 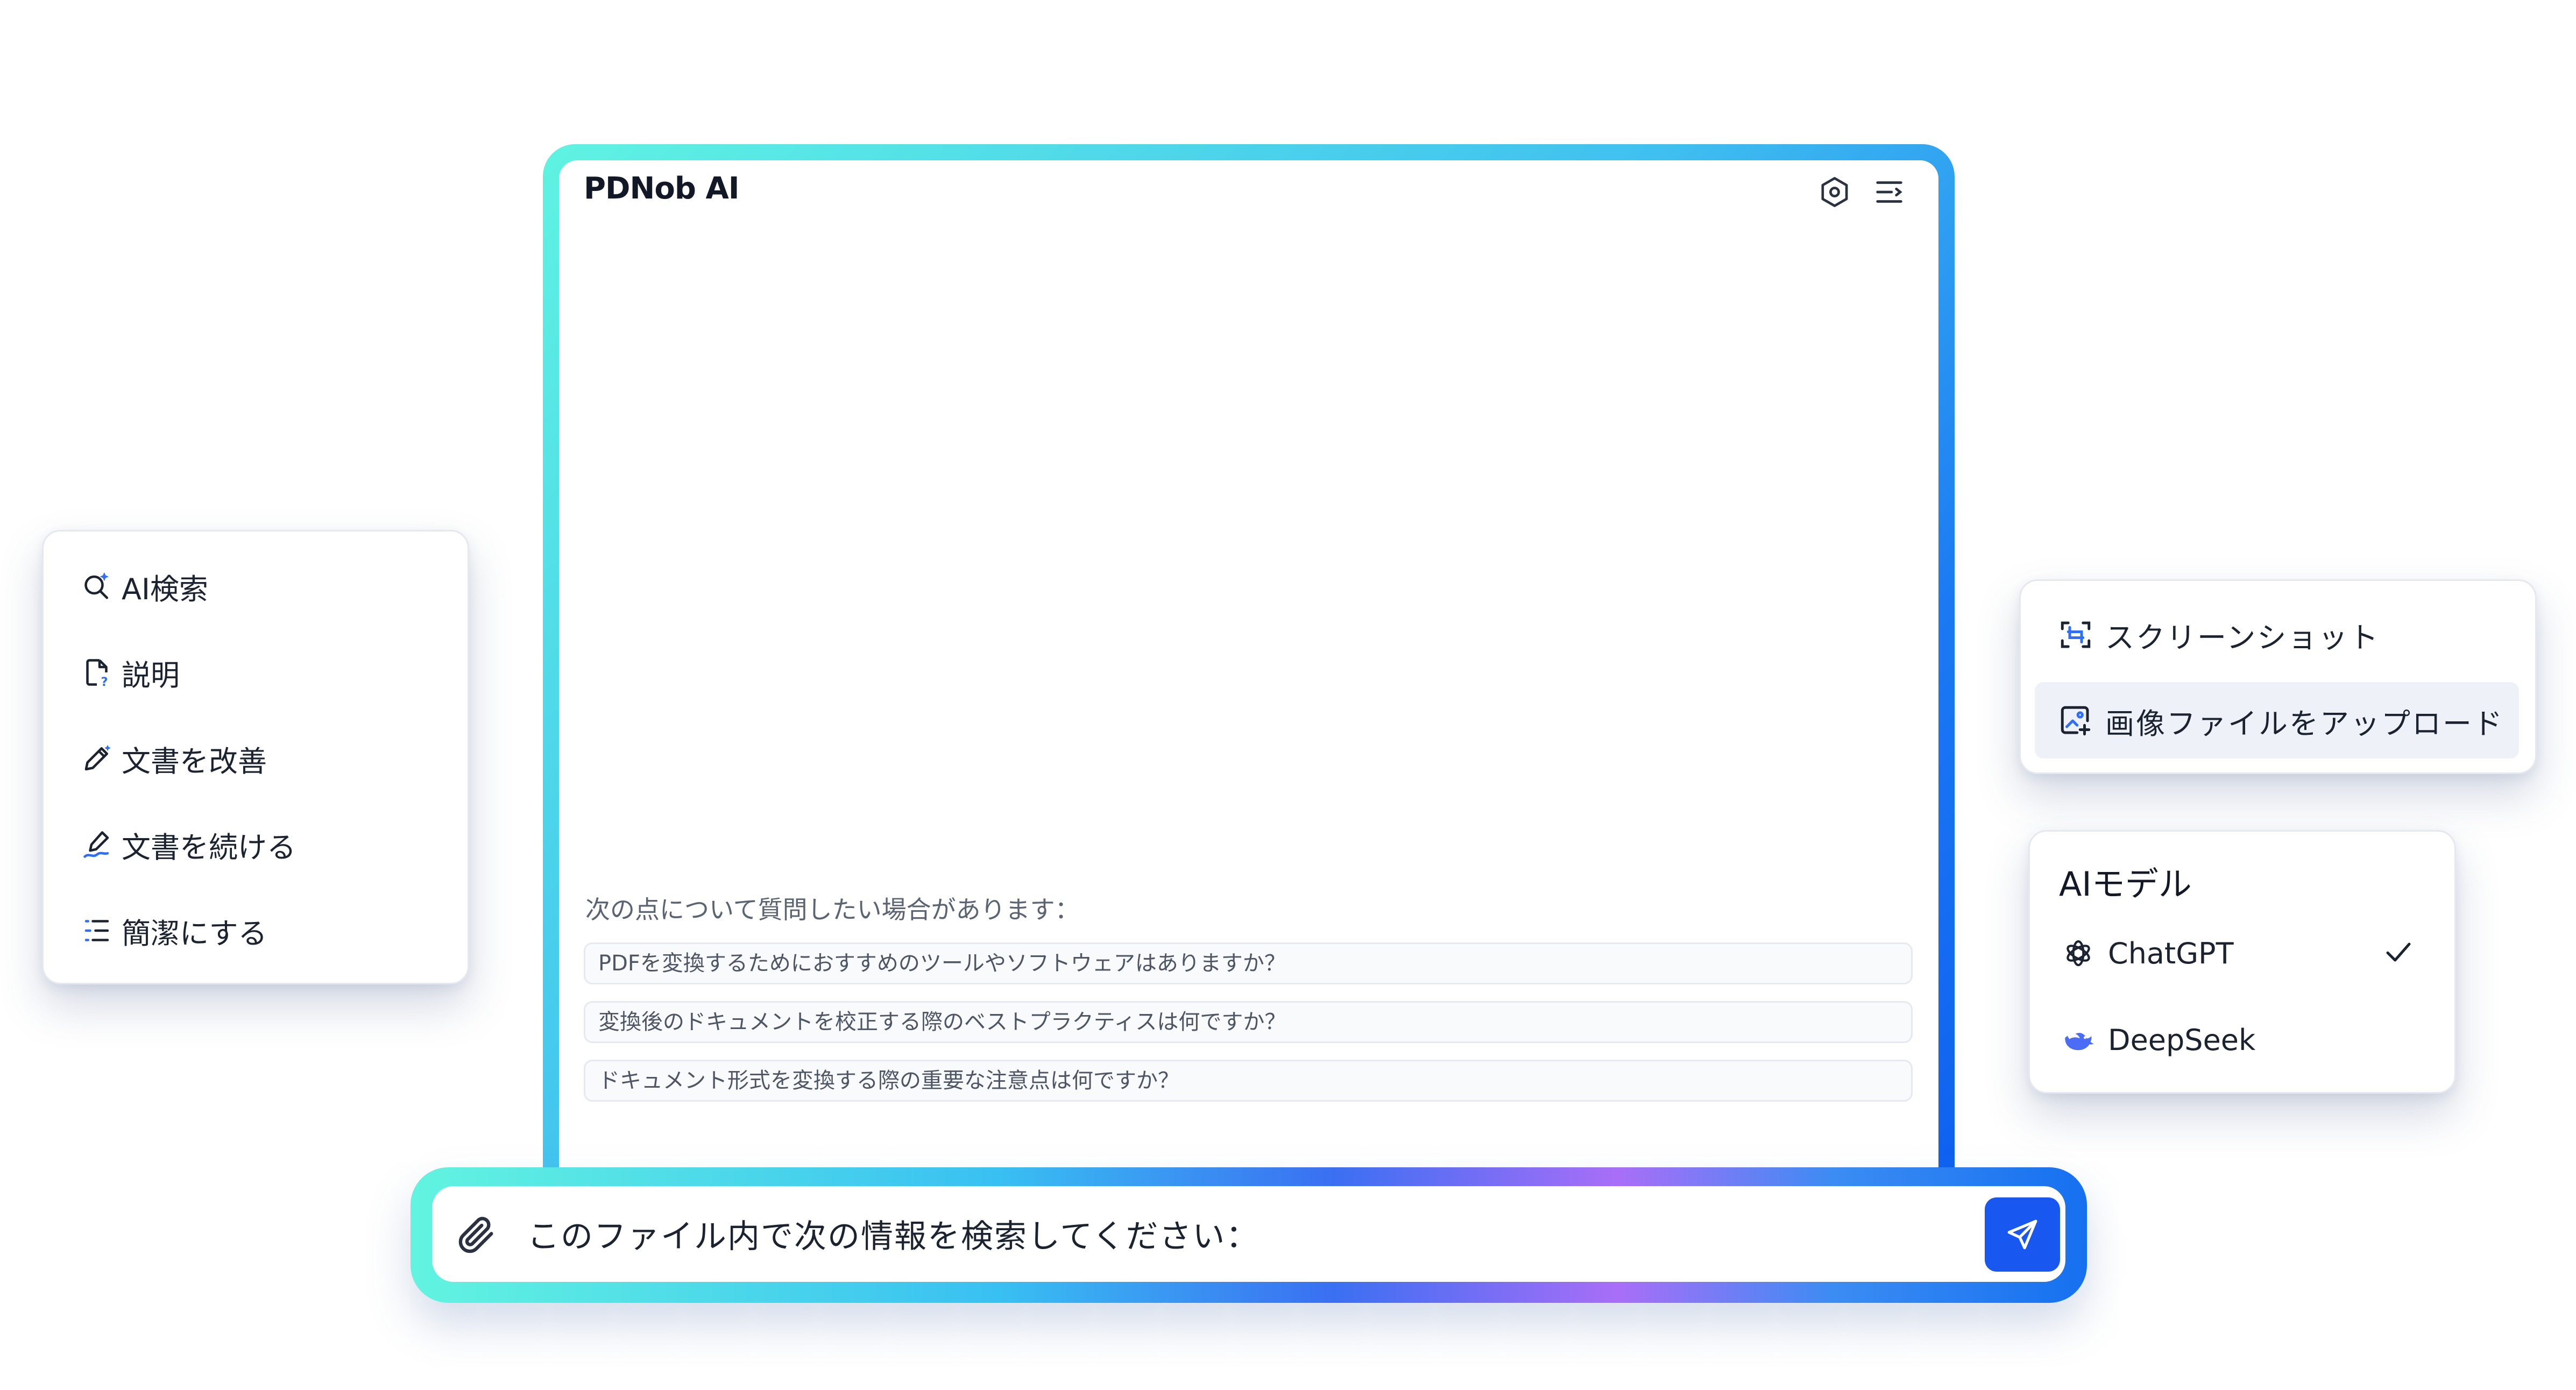 What do you see at coordinates (253, 672) in the screenshot?
I see `menu-item-explain: ? 説明` at bounding box center [253, 672].